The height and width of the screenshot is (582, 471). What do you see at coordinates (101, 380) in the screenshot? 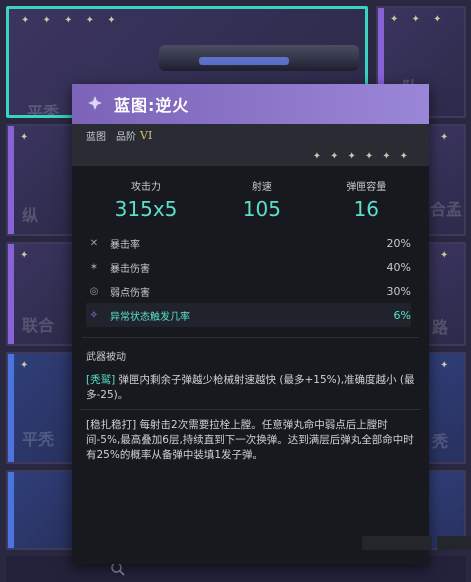
I see `passive-tag: [秃鹫]` at bounding box center [101, 380].